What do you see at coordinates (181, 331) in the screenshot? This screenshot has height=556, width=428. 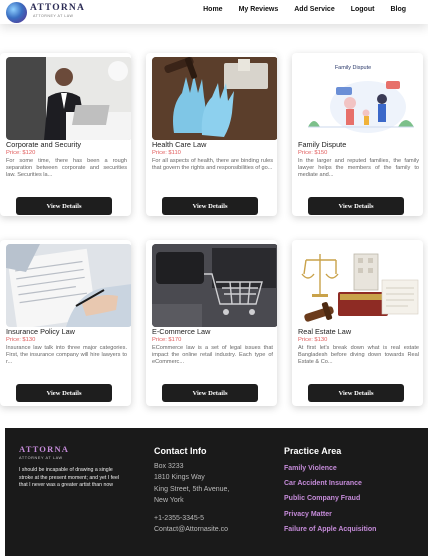 I see `service-title: E-Commerce Law` at bounding box center [181, 331].